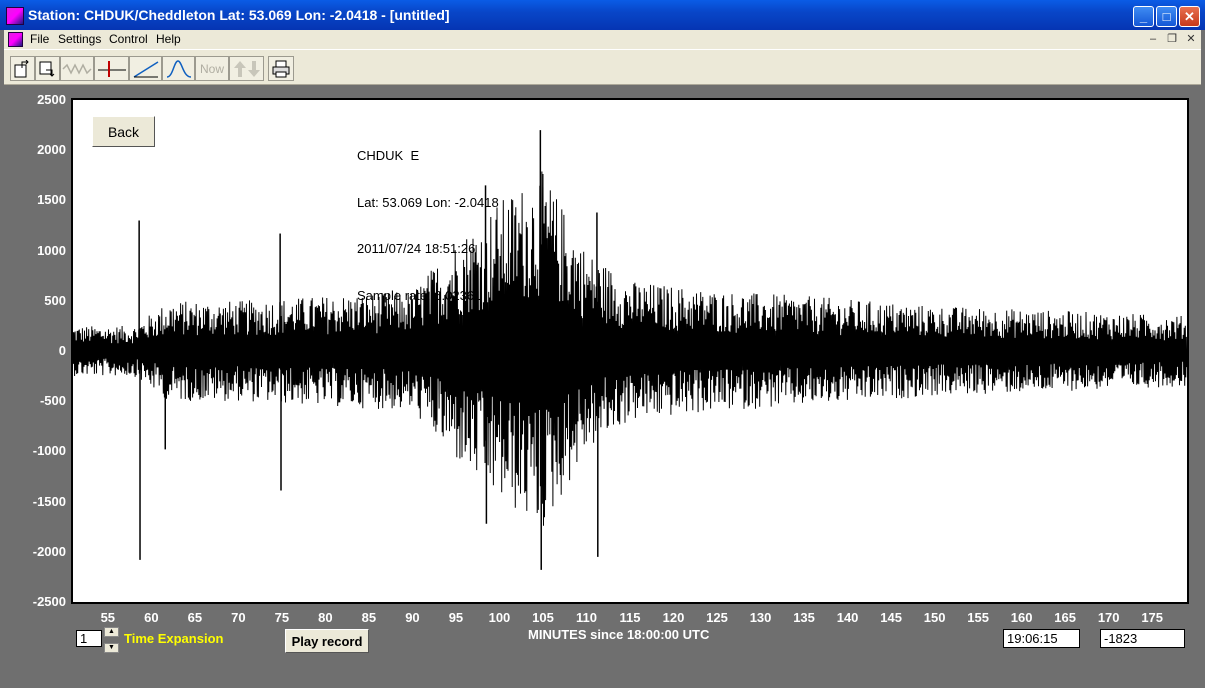 This screenshot has height=688, width=1205. Describe the element at coordinates (847, 617) in the screenshot. I see `x-tick-label: 140` at that location.